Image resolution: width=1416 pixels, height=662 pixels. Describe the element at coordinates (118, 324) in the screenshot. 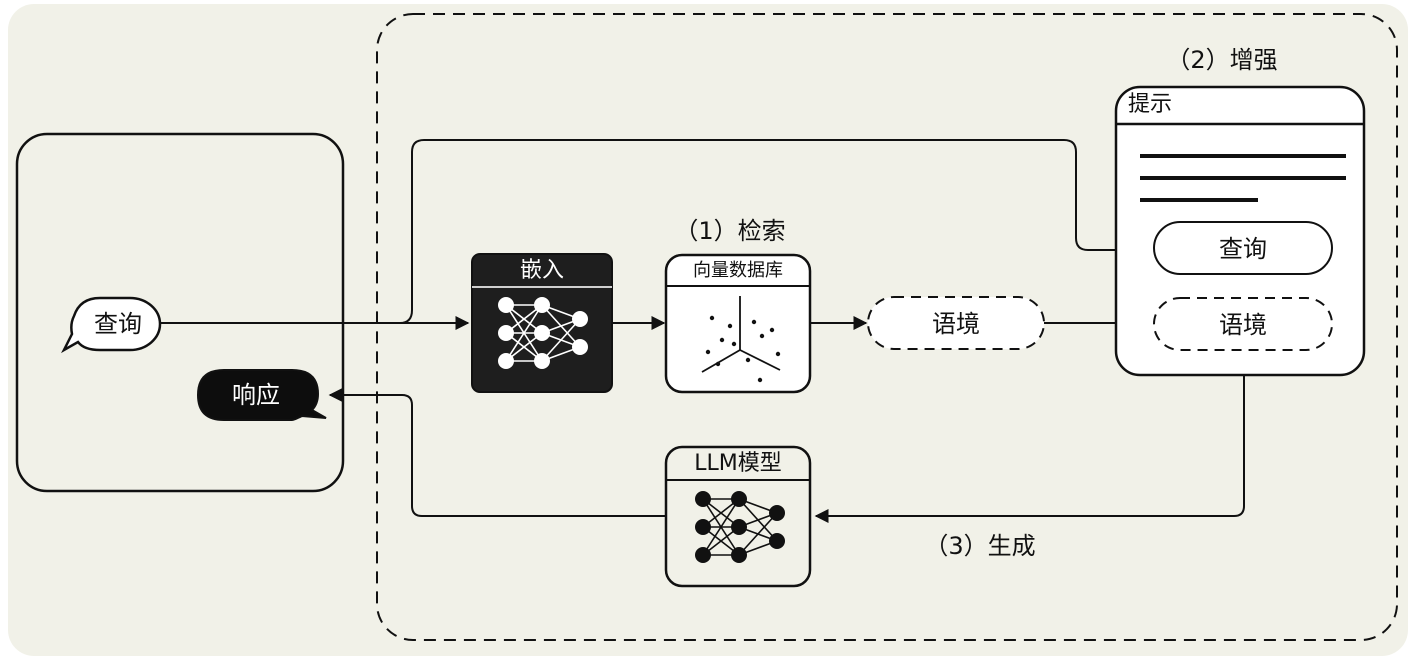

I see `user-query-label: 查询` at that location.